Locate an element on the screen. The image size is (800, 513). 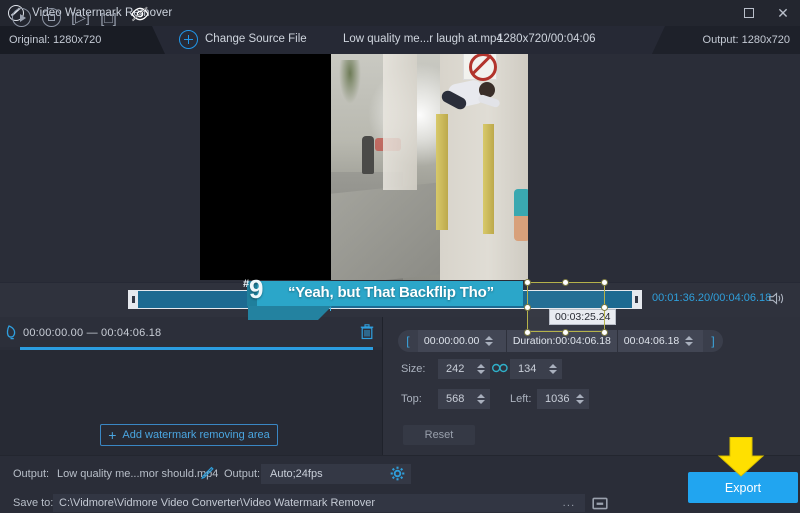
seek-handle-right is located at coordinates (636, 299).